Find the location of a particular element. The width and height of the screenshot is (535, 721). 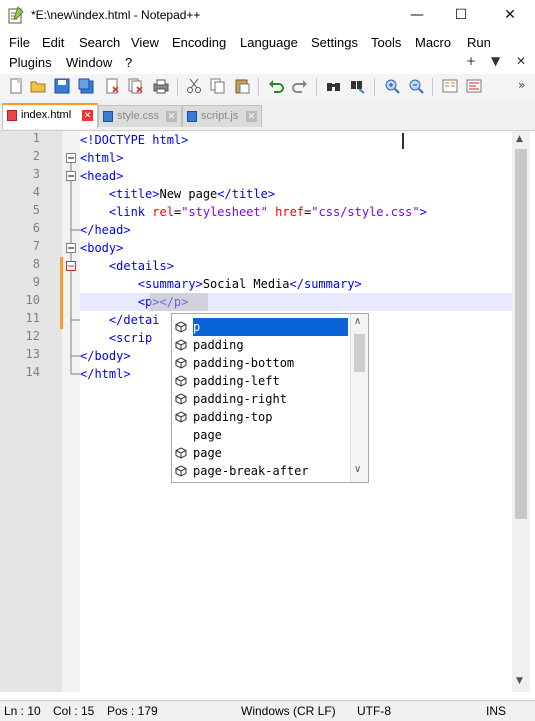

tag-match-highlight is located at coordinates (179, 302).